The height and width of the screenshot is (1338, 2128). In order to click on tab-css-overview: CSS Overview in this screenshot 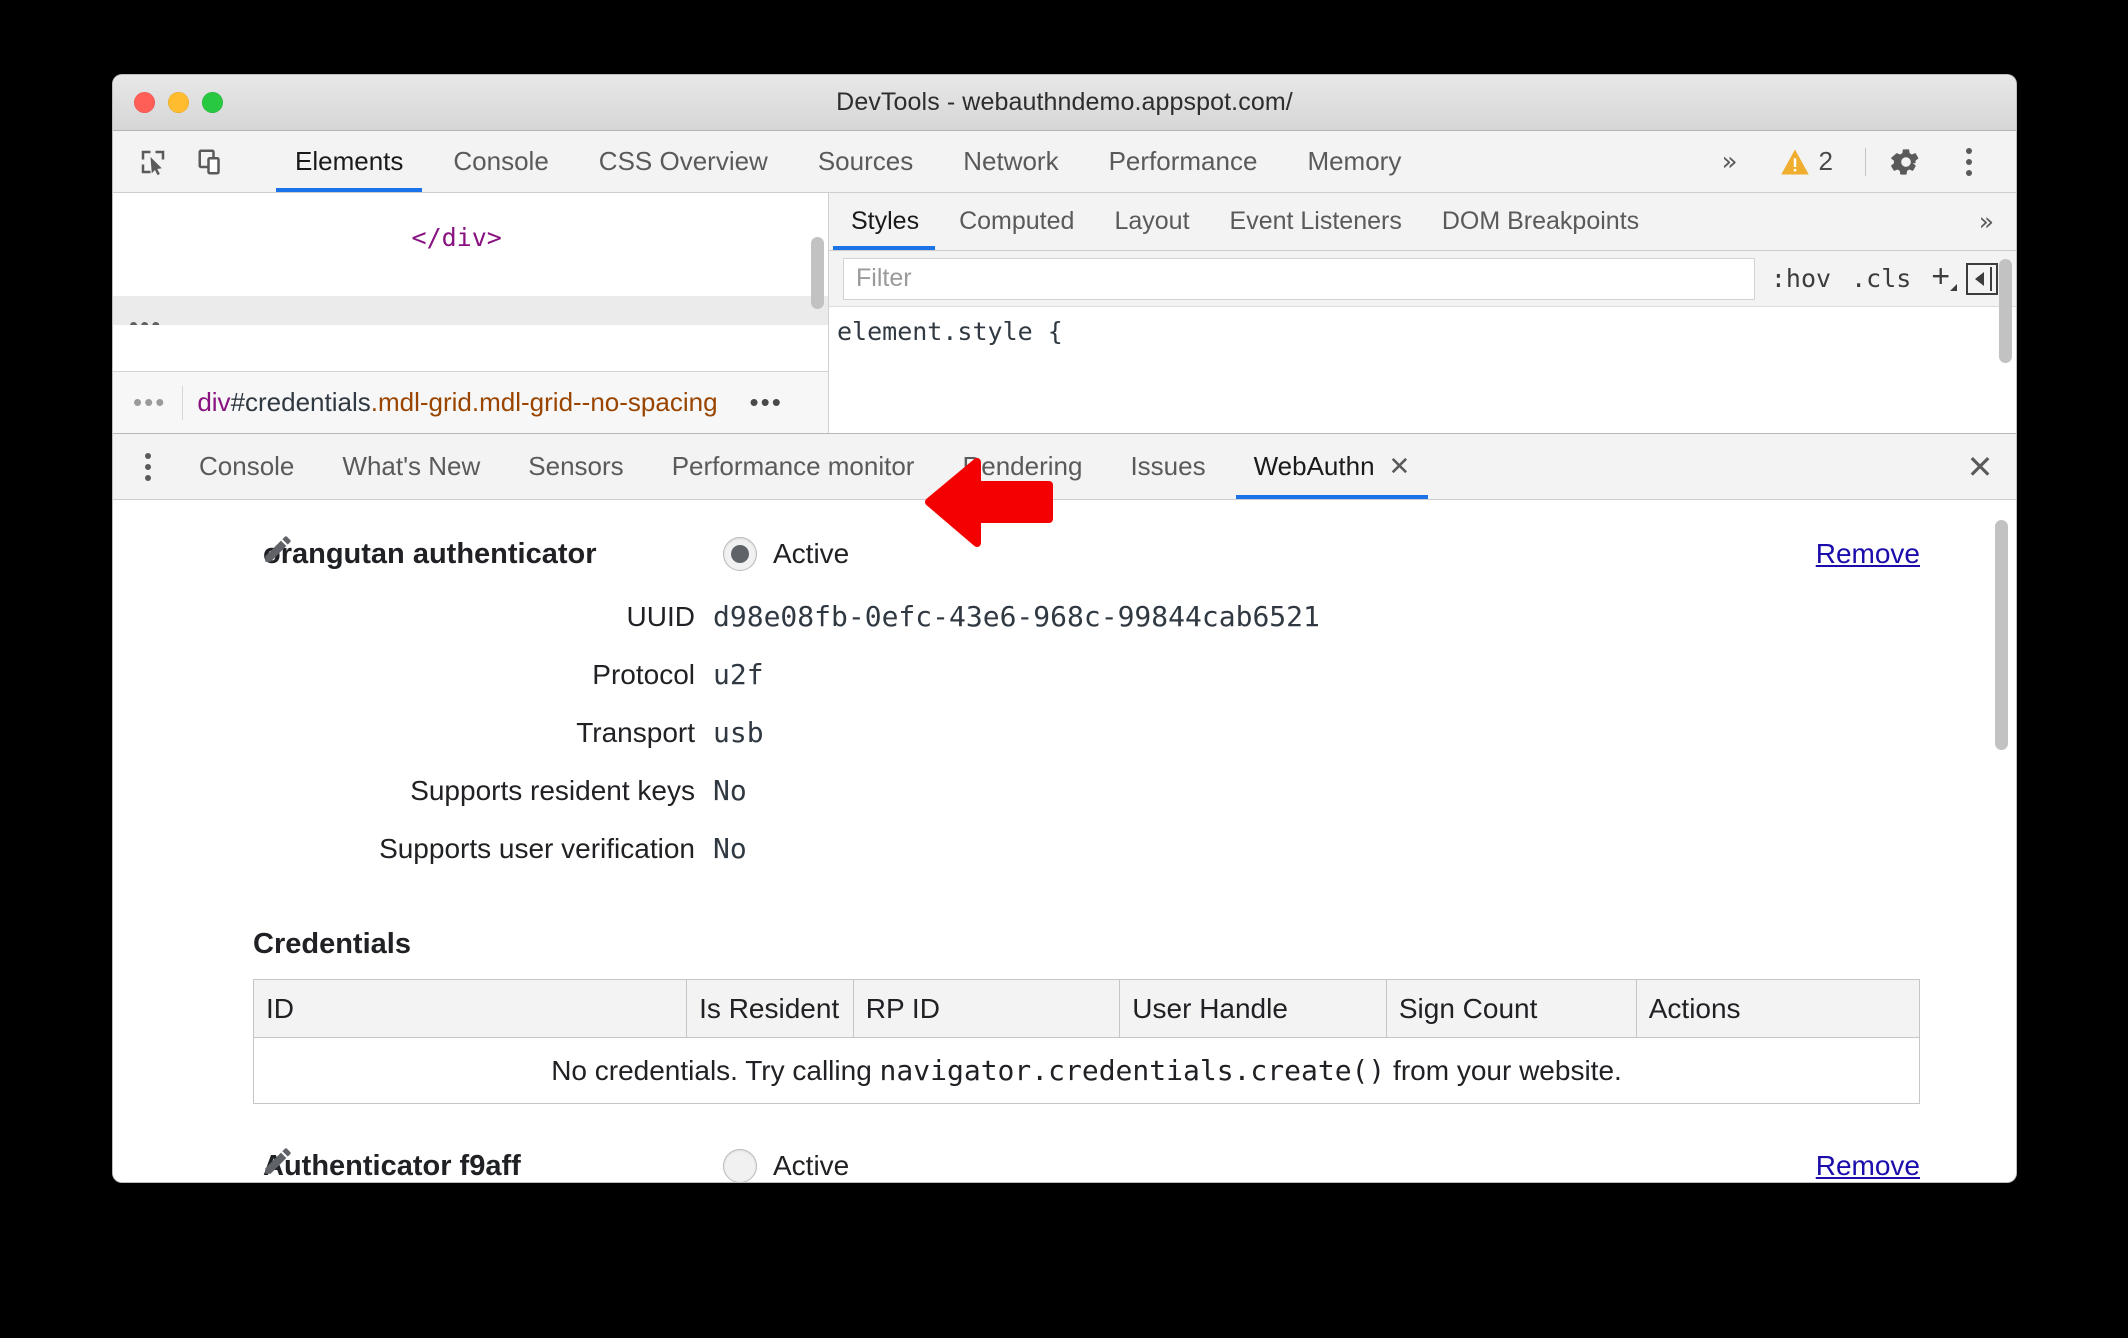, I will do `click(683, 161)`.